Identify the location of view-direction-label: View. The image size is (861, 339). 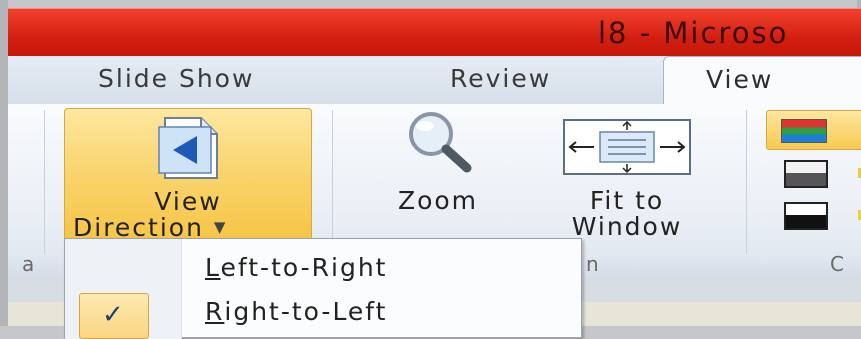
(188, 201).